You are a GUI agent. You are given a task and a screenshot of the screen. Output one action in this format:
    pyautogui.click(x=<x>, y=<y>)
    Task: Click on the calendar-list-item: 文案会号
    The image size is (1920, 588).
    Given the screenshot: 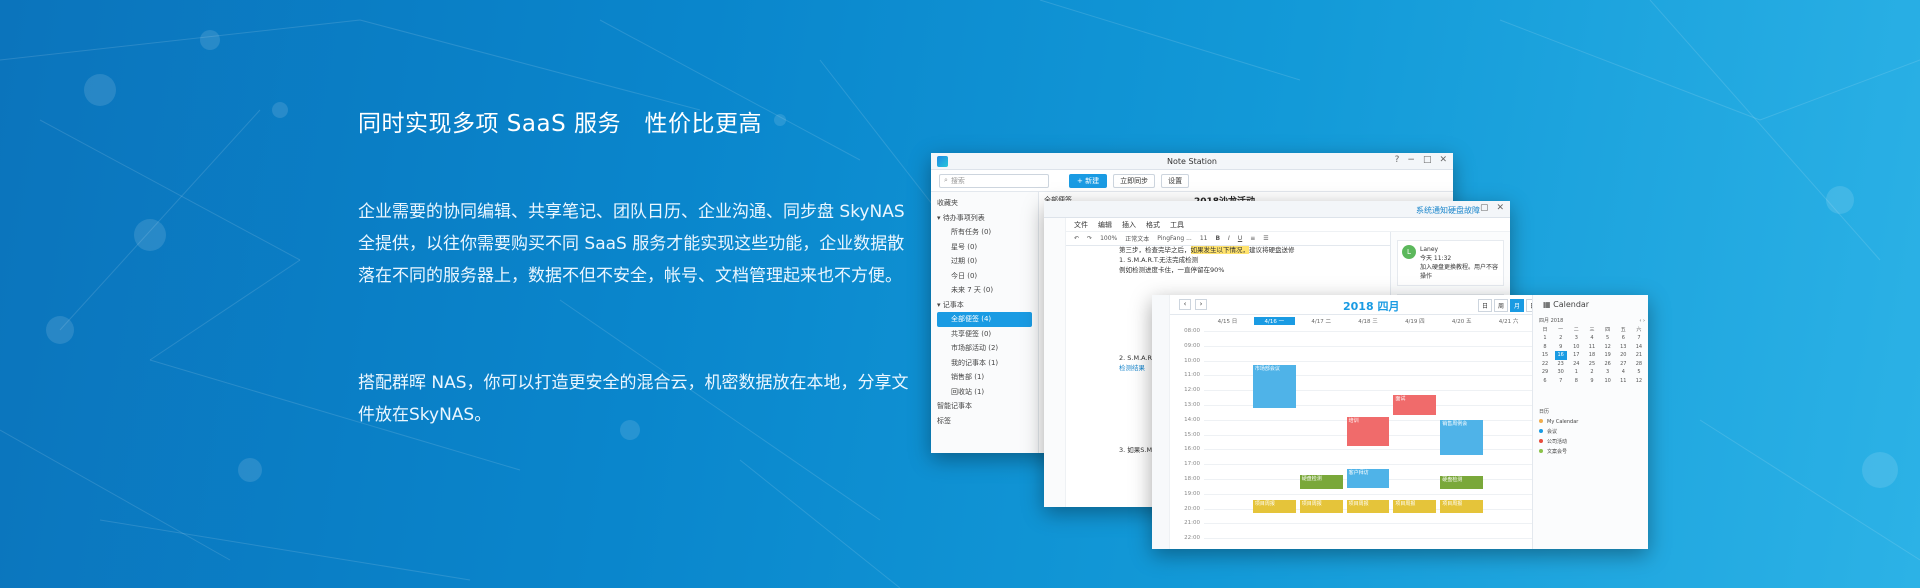 What is the action you would take?
    pyautogui.click(x=1558, y=452)
    